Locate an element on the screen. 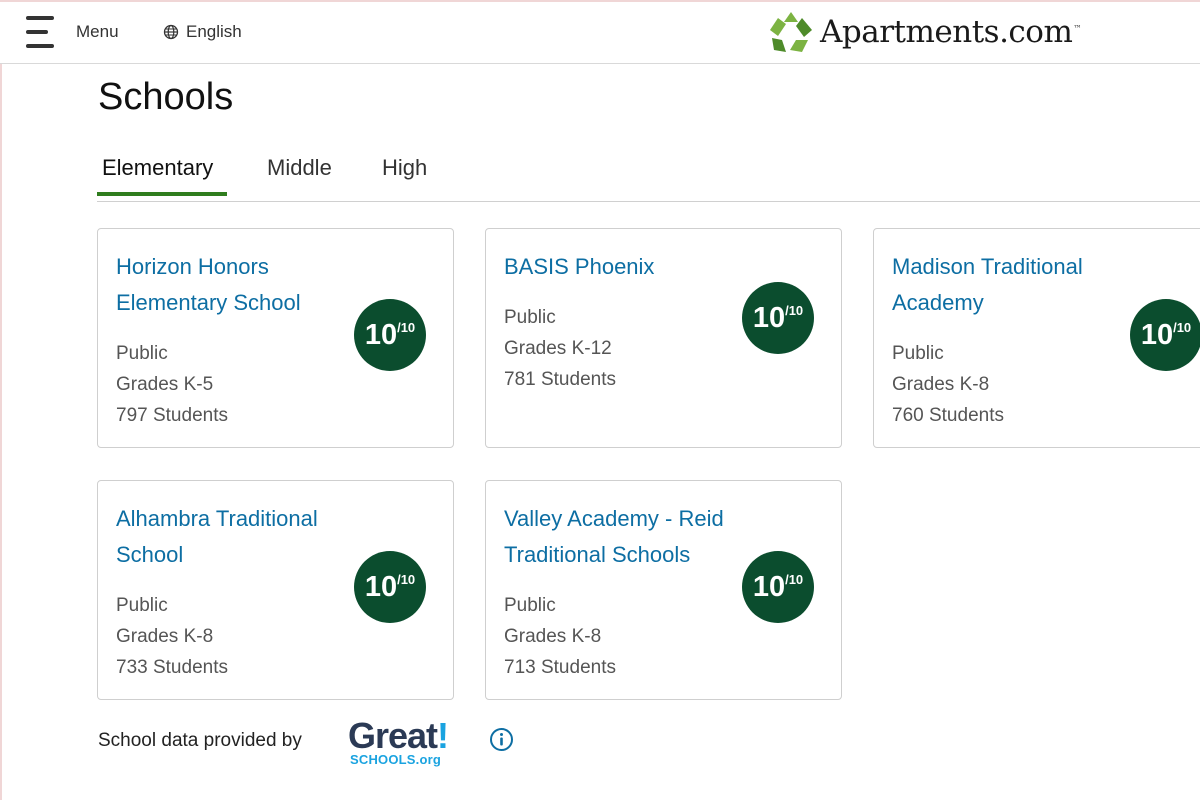  school-students: 797 Students is located at coordinates (172, 415).